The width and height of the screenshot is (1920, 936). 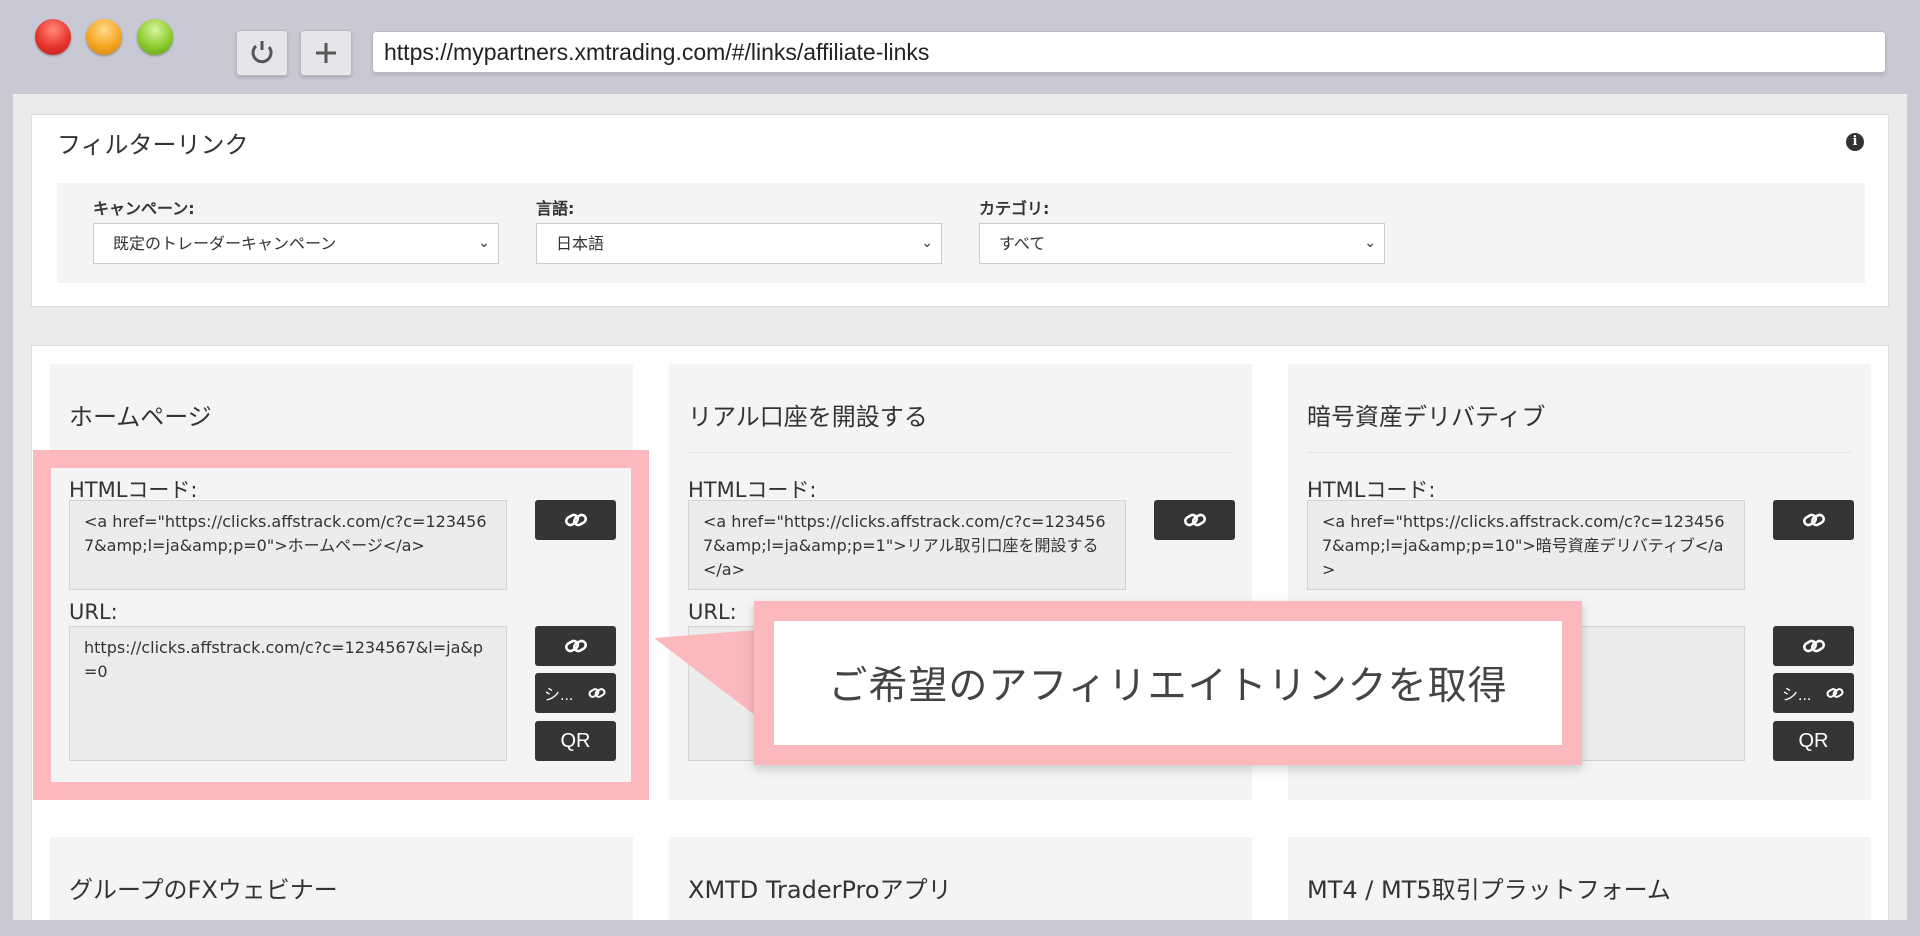 I want to click on plus-icon, so click(x=326, y=53).